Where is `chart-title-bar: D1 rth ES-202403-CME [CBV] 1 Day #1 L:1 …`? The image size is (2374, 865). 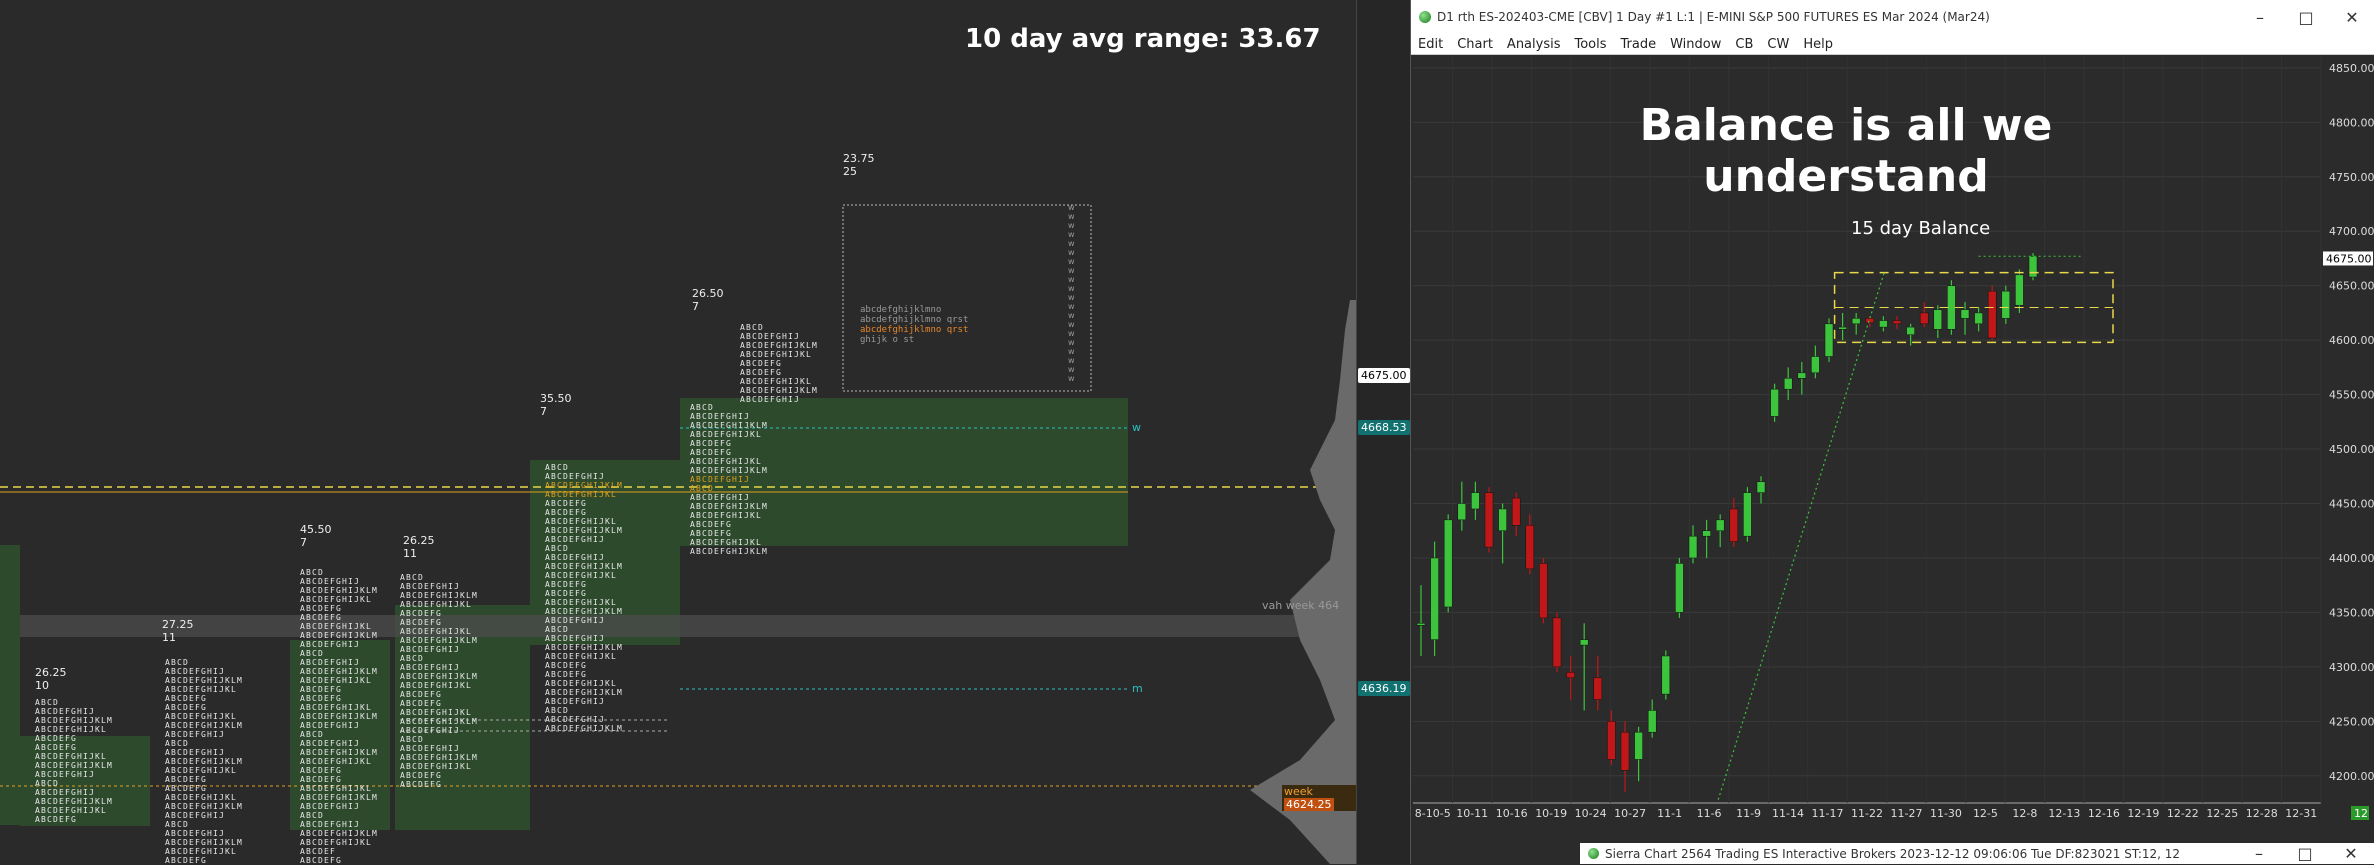 chart-title-bar: D1 rth ES-202403-CME [CBV] 1 Day #1 L:1 … is located at coordinates (1892, 17).